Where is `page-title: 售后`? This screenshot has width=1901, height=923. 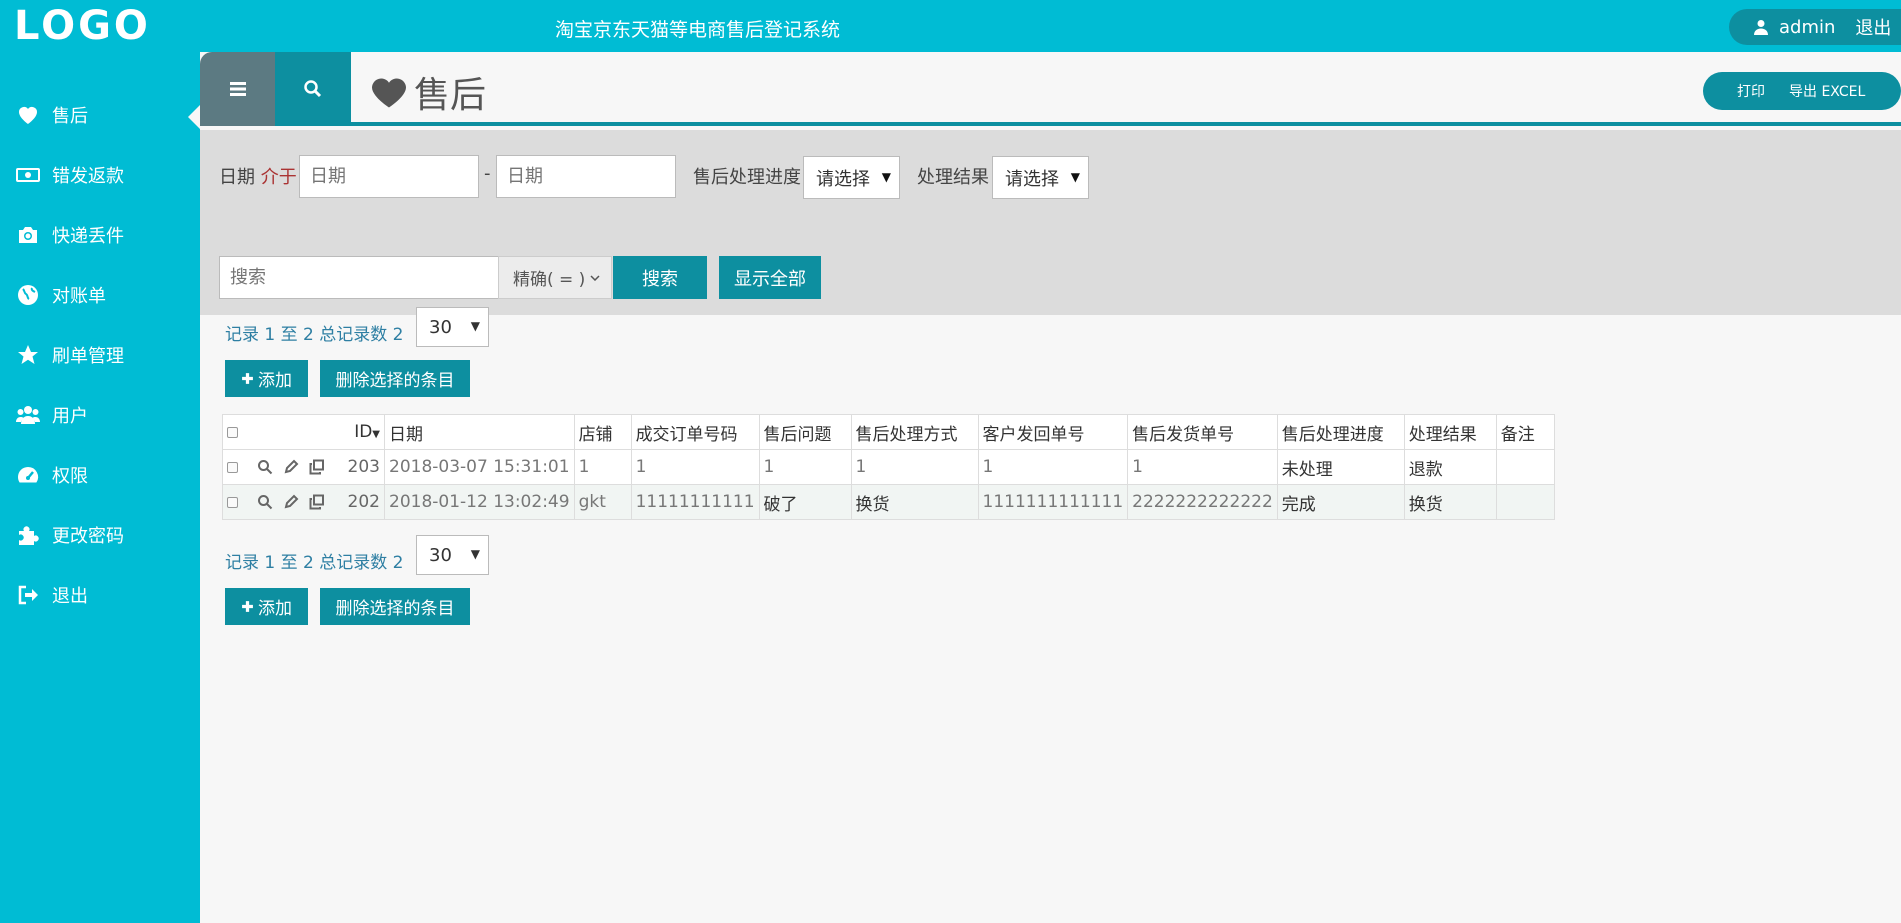
page-title: 售后 is located at coordinates (428, 92).